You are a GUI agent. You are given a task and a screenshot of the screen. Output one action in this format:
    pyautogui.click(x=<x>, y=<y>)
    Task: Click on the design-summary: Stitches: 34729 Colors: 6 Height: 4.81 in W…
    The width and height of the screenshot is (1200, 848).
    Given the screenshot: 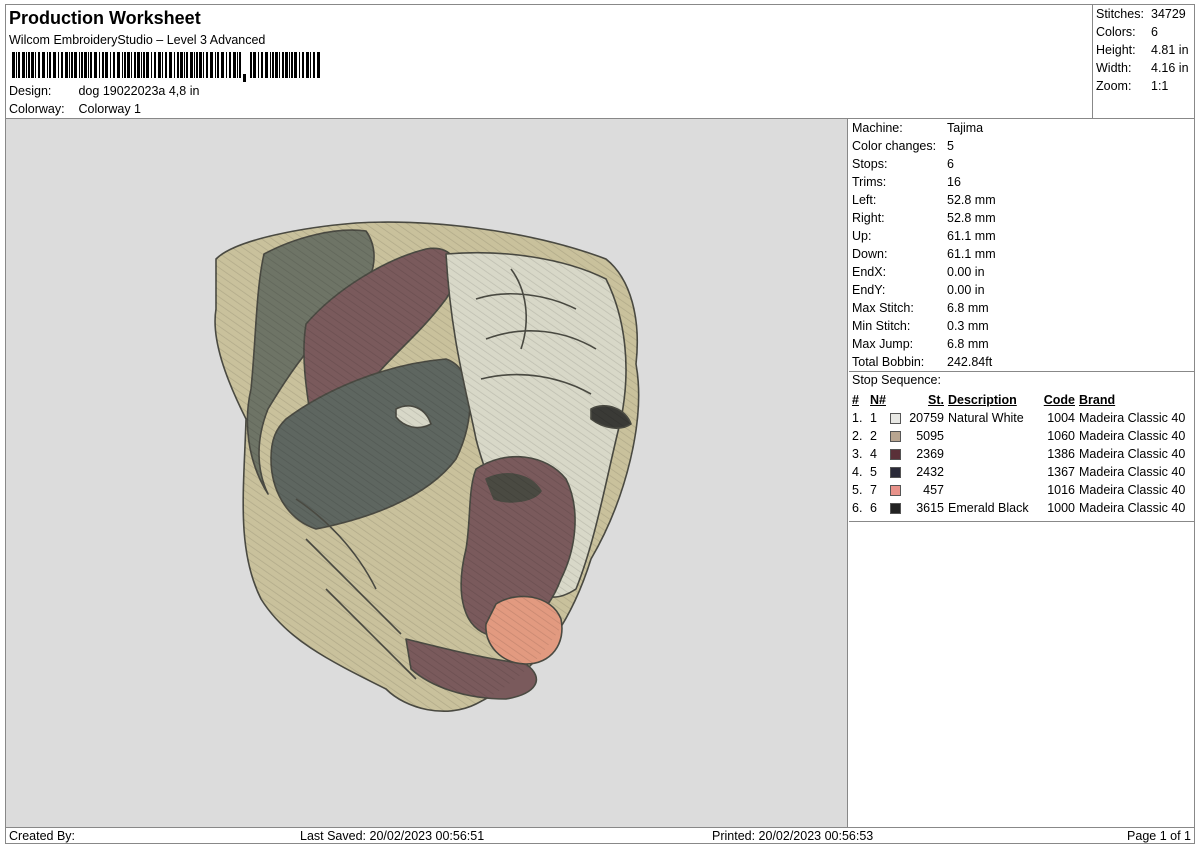 What is the action you would take?
    pyautogui.click(x=1143, y=62)
    